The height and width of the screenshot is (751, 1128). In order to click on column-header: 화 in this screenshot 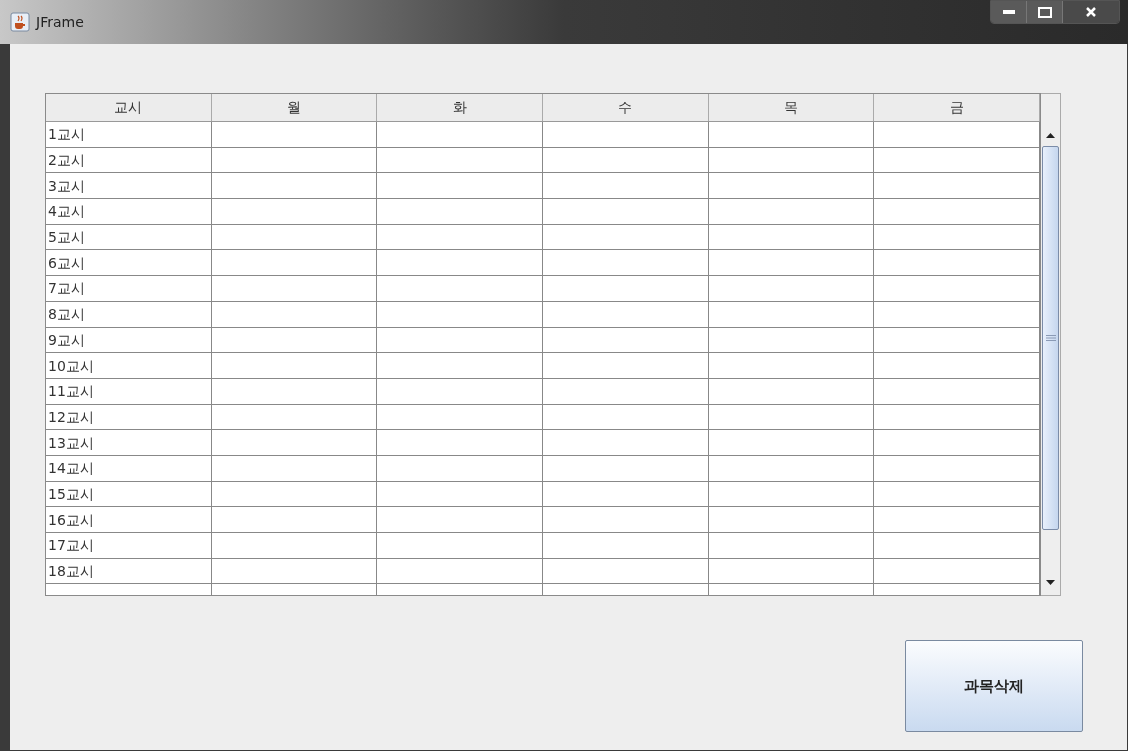, I will do `click(460, 107)`.